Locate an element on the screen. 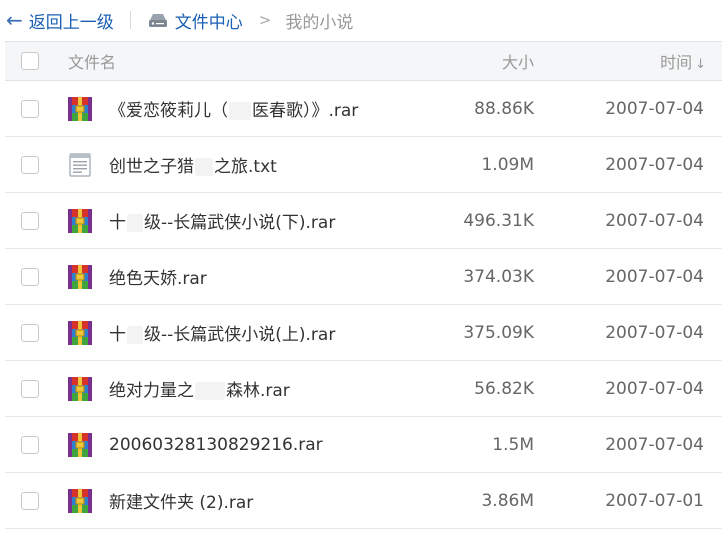 Image resolution: width=724 pixels, height=547 pixels. sort-down-icon: ↓ is located at coordinates (700, 64).